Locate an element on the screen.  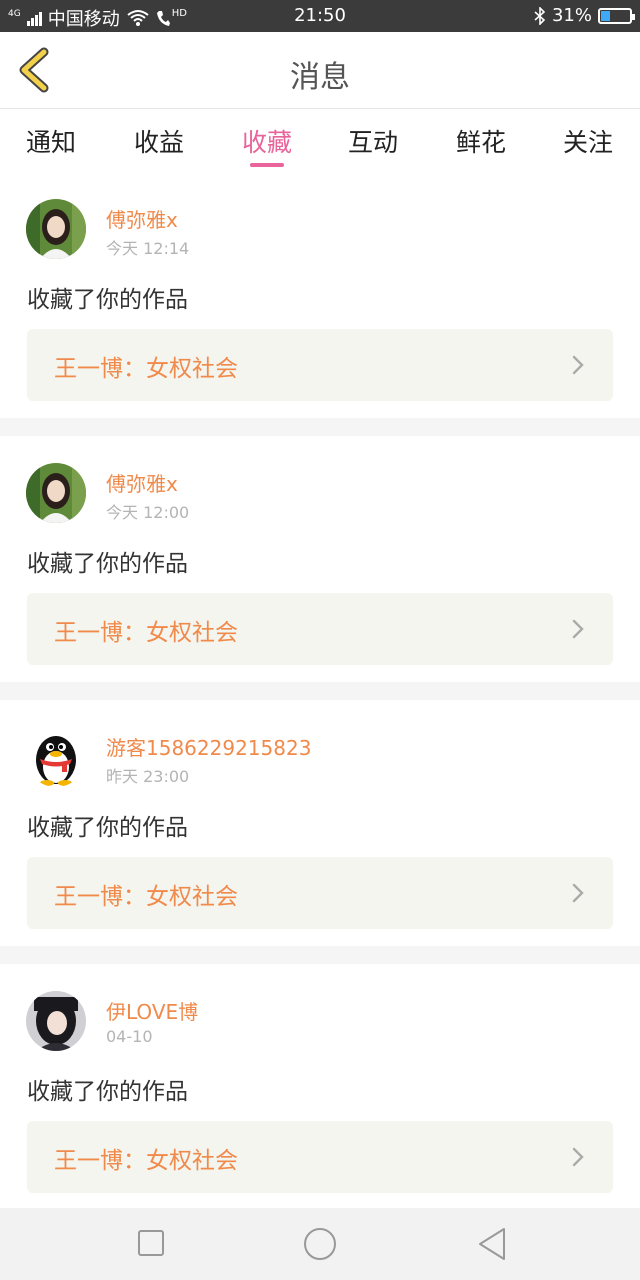
back-triangle-icon is located at coordinates (492, 1244).